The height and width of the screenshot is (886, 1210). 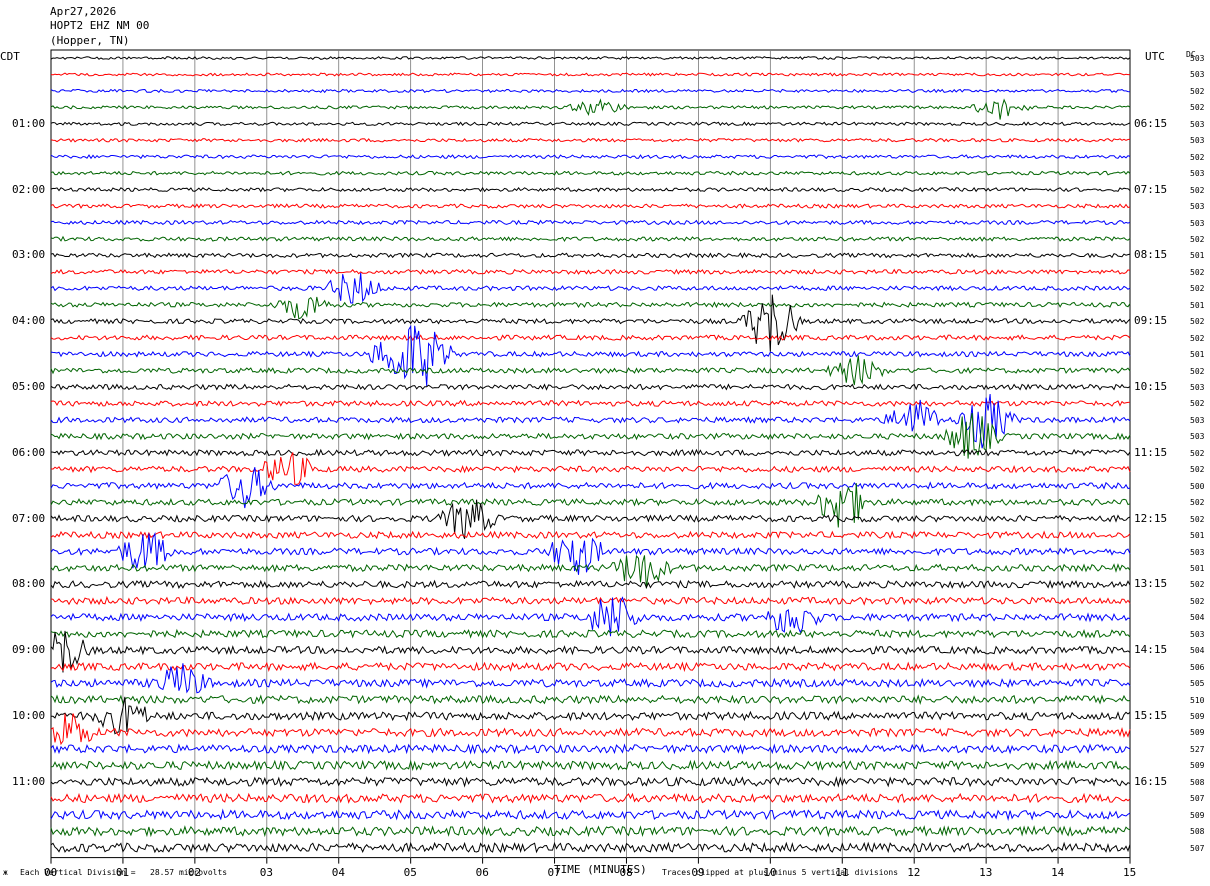 What do you see at coordinates (1151, 584) in the screenshot?
I see `right-time-label: 13:15` at bounding box center [1151, 584].